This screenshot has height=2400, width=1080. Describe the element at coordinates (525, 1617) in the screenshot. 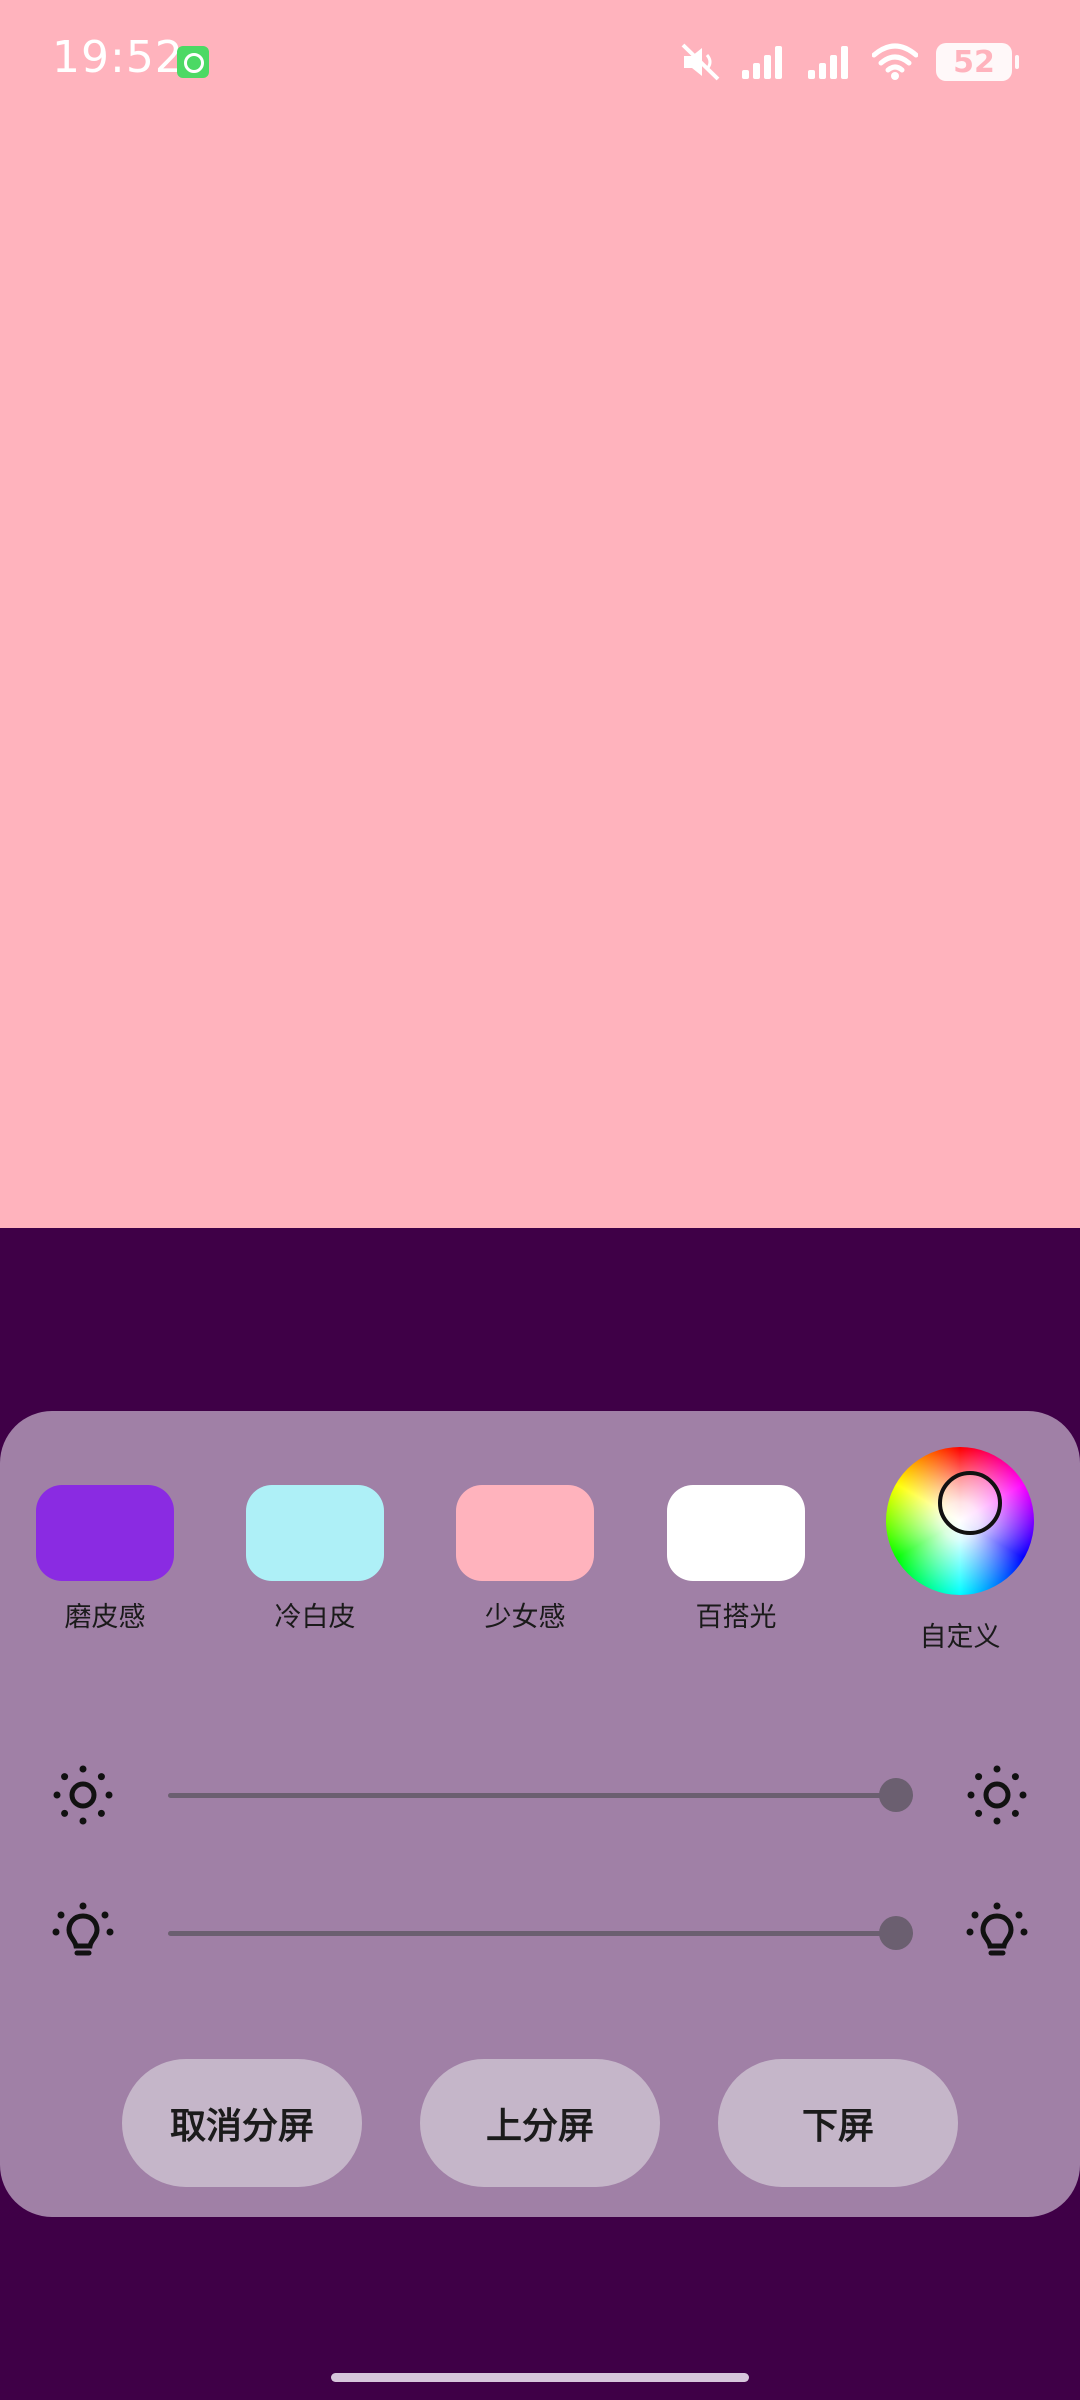

I see `preset-label: 少女感` at that location.